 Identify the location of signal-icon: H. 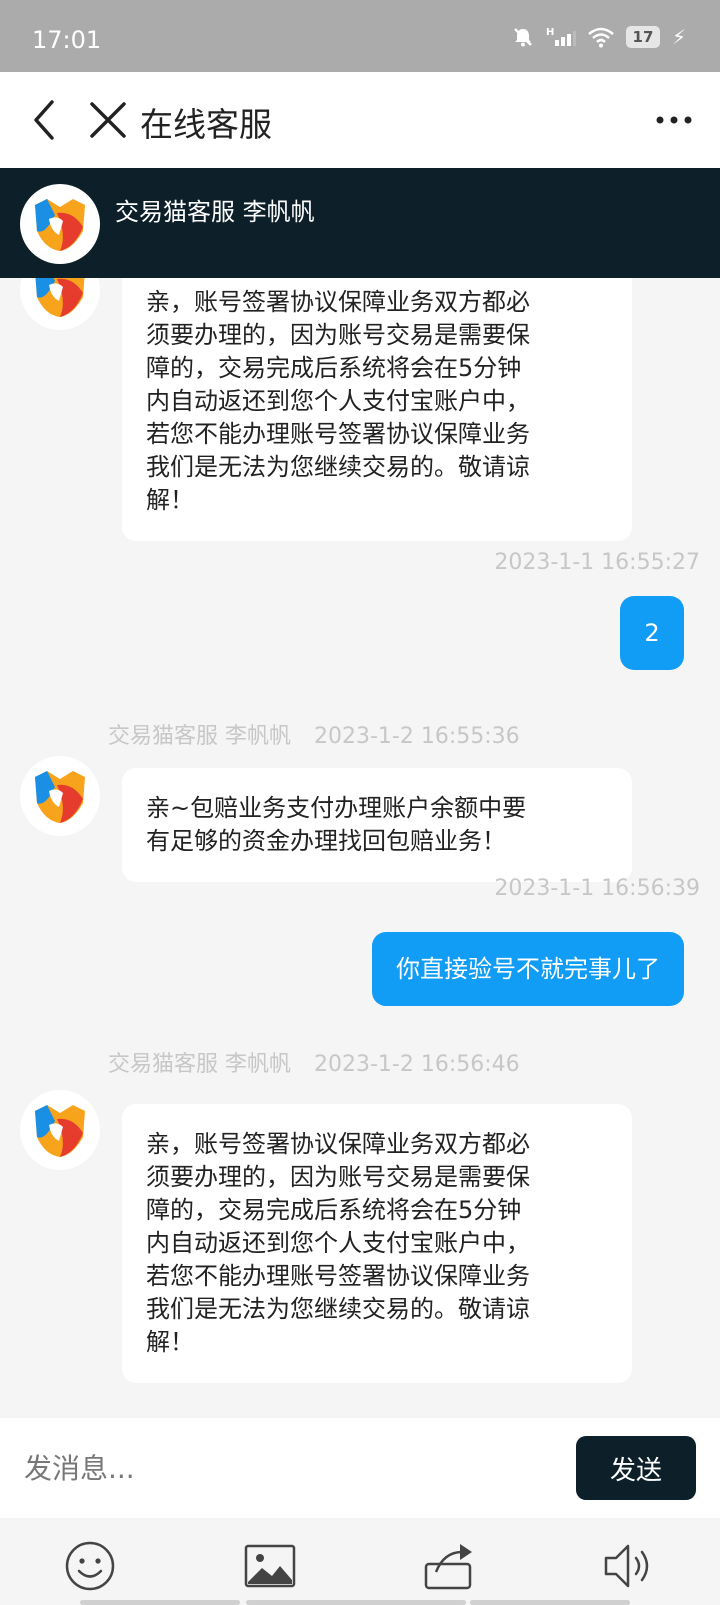
(561, 36).